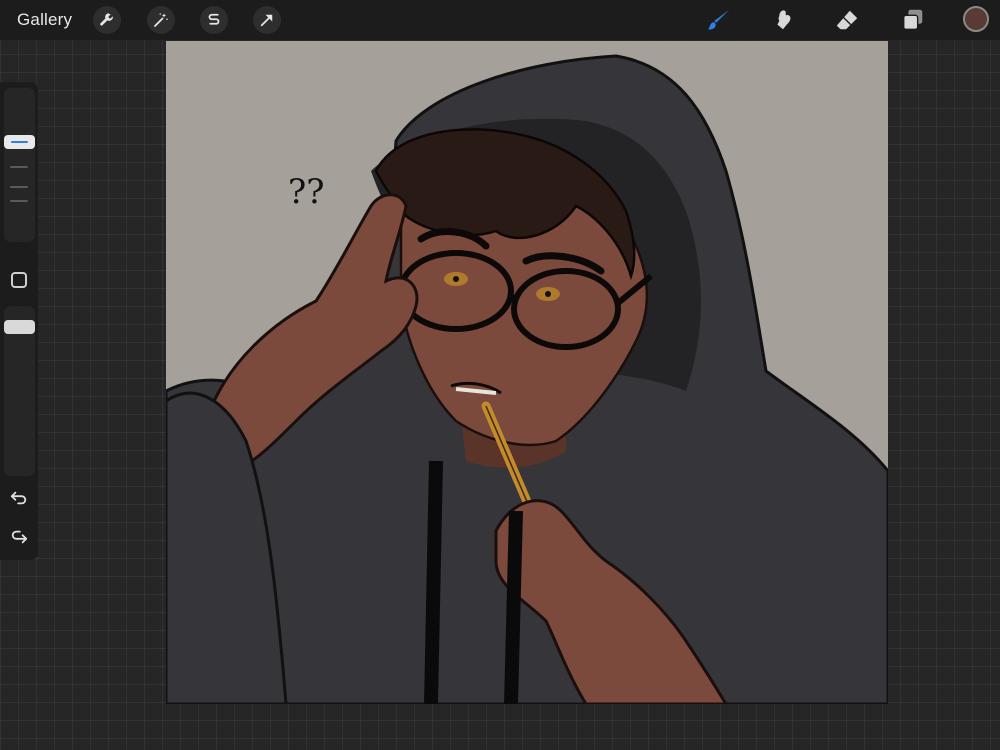 Image resolution: width=1000 pixels, height=750 pixels. Describe the element at coordinates (19, 327) in the screenshot. I see `brush-opacity-thumb` at that location.